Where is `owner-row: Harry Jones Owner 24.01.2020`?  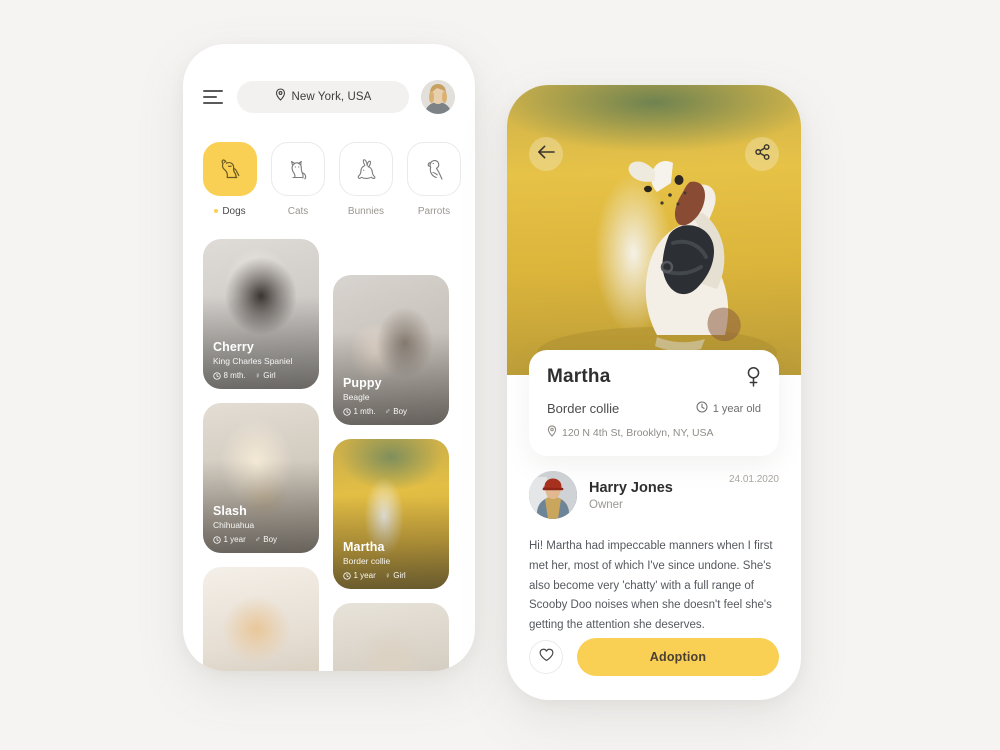
owner-row: Harry Jones Owner 24.01.2020 is located at coordinates (654, 495).